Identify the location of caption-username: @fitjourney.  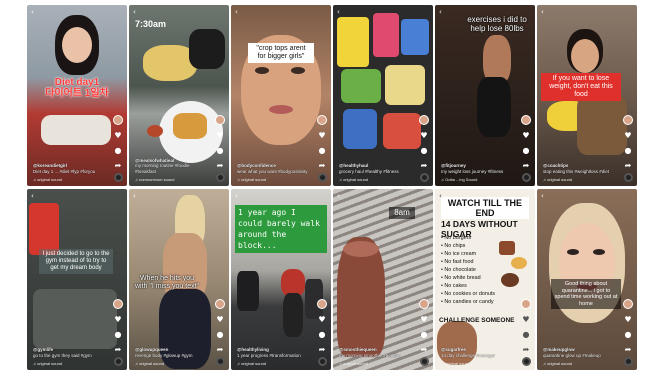
(453, 165).